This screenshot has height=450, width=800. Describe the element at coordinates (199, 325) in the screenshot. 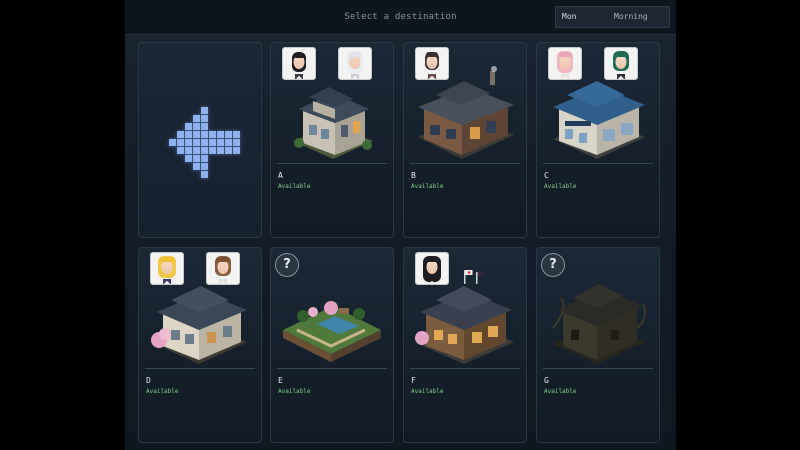

I see `house-d-illustration` at that location.